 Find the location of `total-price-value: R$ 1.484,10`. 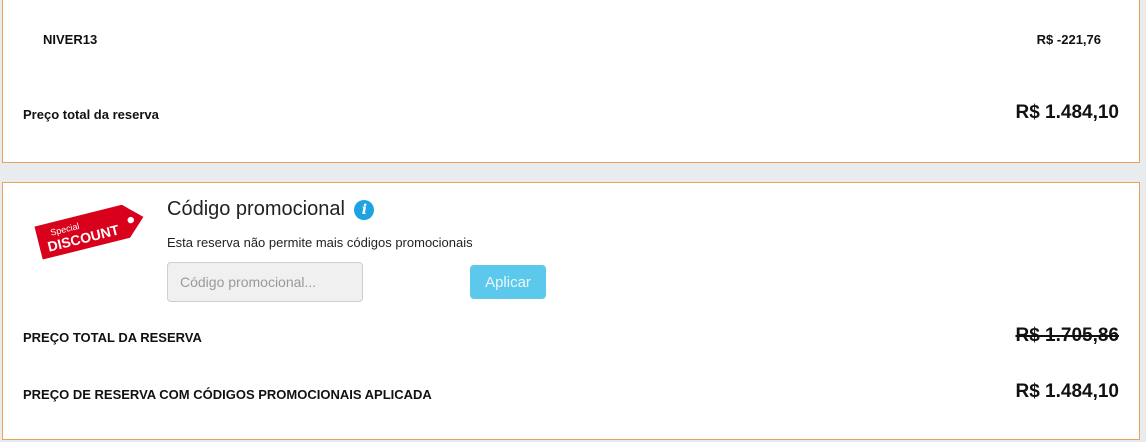

total-price-value: R$ 1.484,10 is located at coordinates (1067, 112).